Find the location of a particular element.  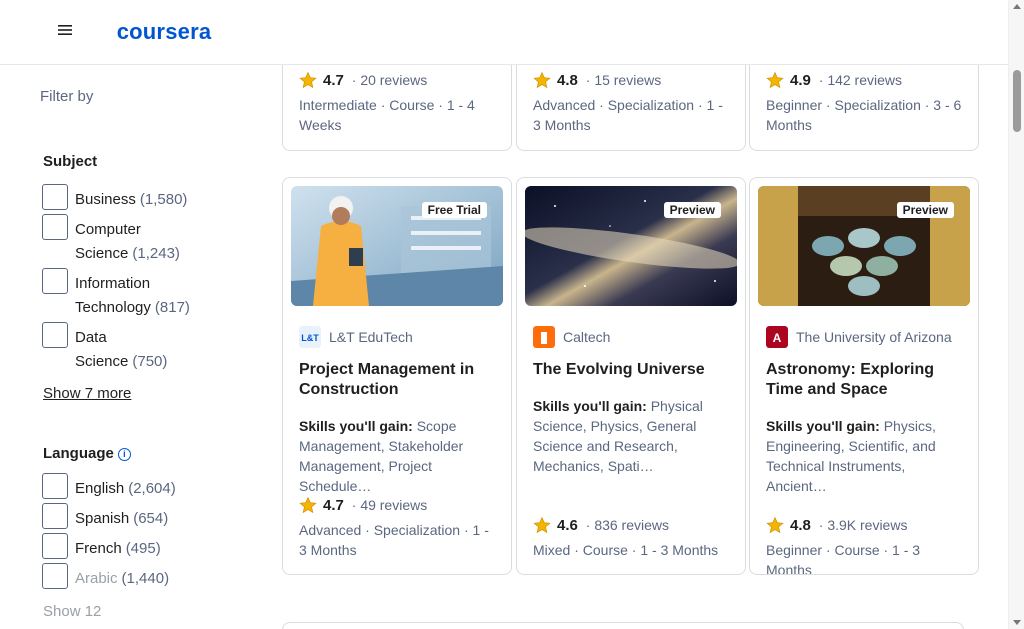

caltech-logo-icon is located at coordinates (544, 337).